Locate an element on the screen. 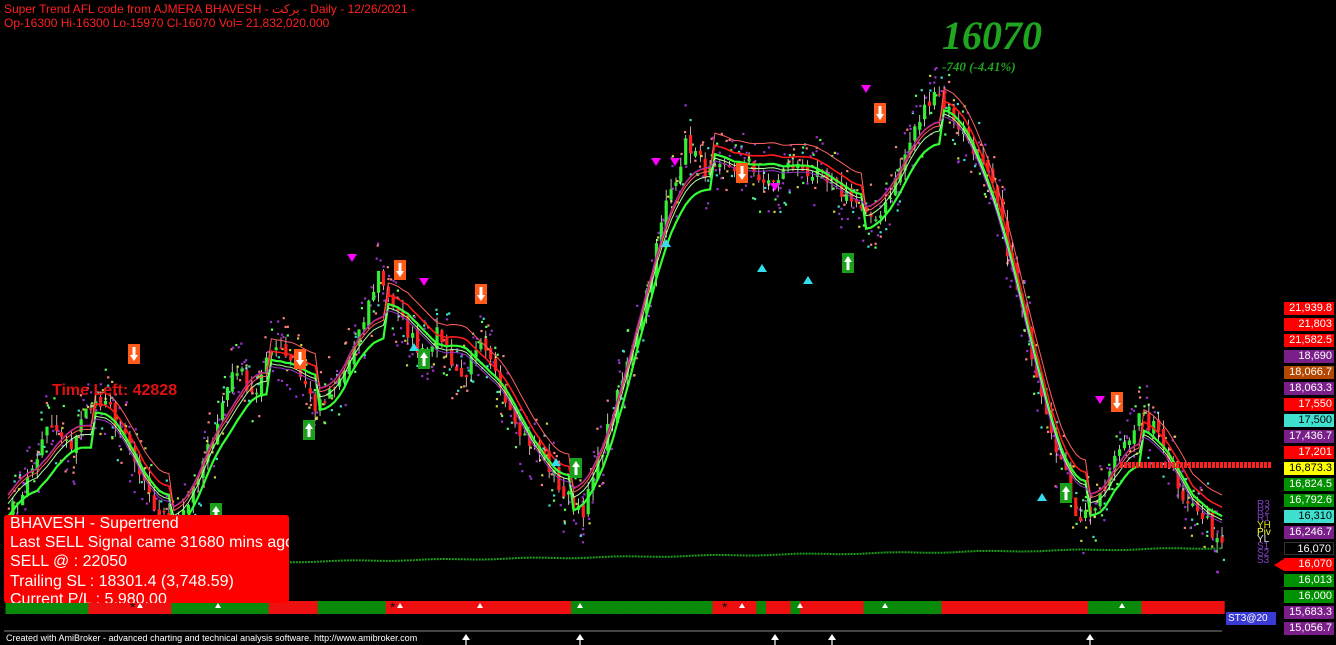  magenta-triangle-icon is located at coordinates (866, 89).